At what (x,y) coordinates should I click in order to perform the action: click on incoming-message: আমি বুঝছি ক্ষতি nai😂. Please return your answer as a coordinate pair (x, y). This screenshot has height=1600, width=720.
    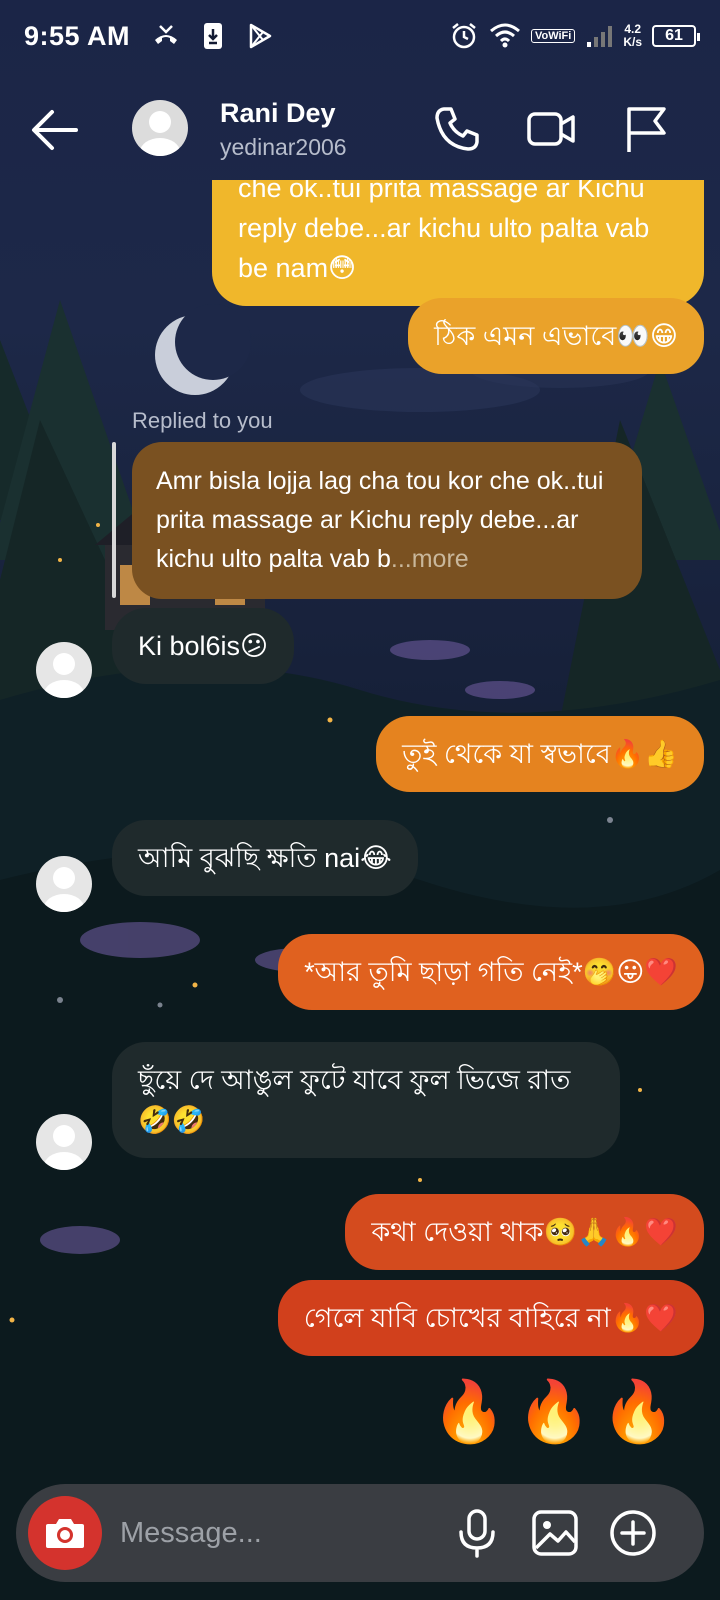
    Looking at the image, I should click on (265, 858).